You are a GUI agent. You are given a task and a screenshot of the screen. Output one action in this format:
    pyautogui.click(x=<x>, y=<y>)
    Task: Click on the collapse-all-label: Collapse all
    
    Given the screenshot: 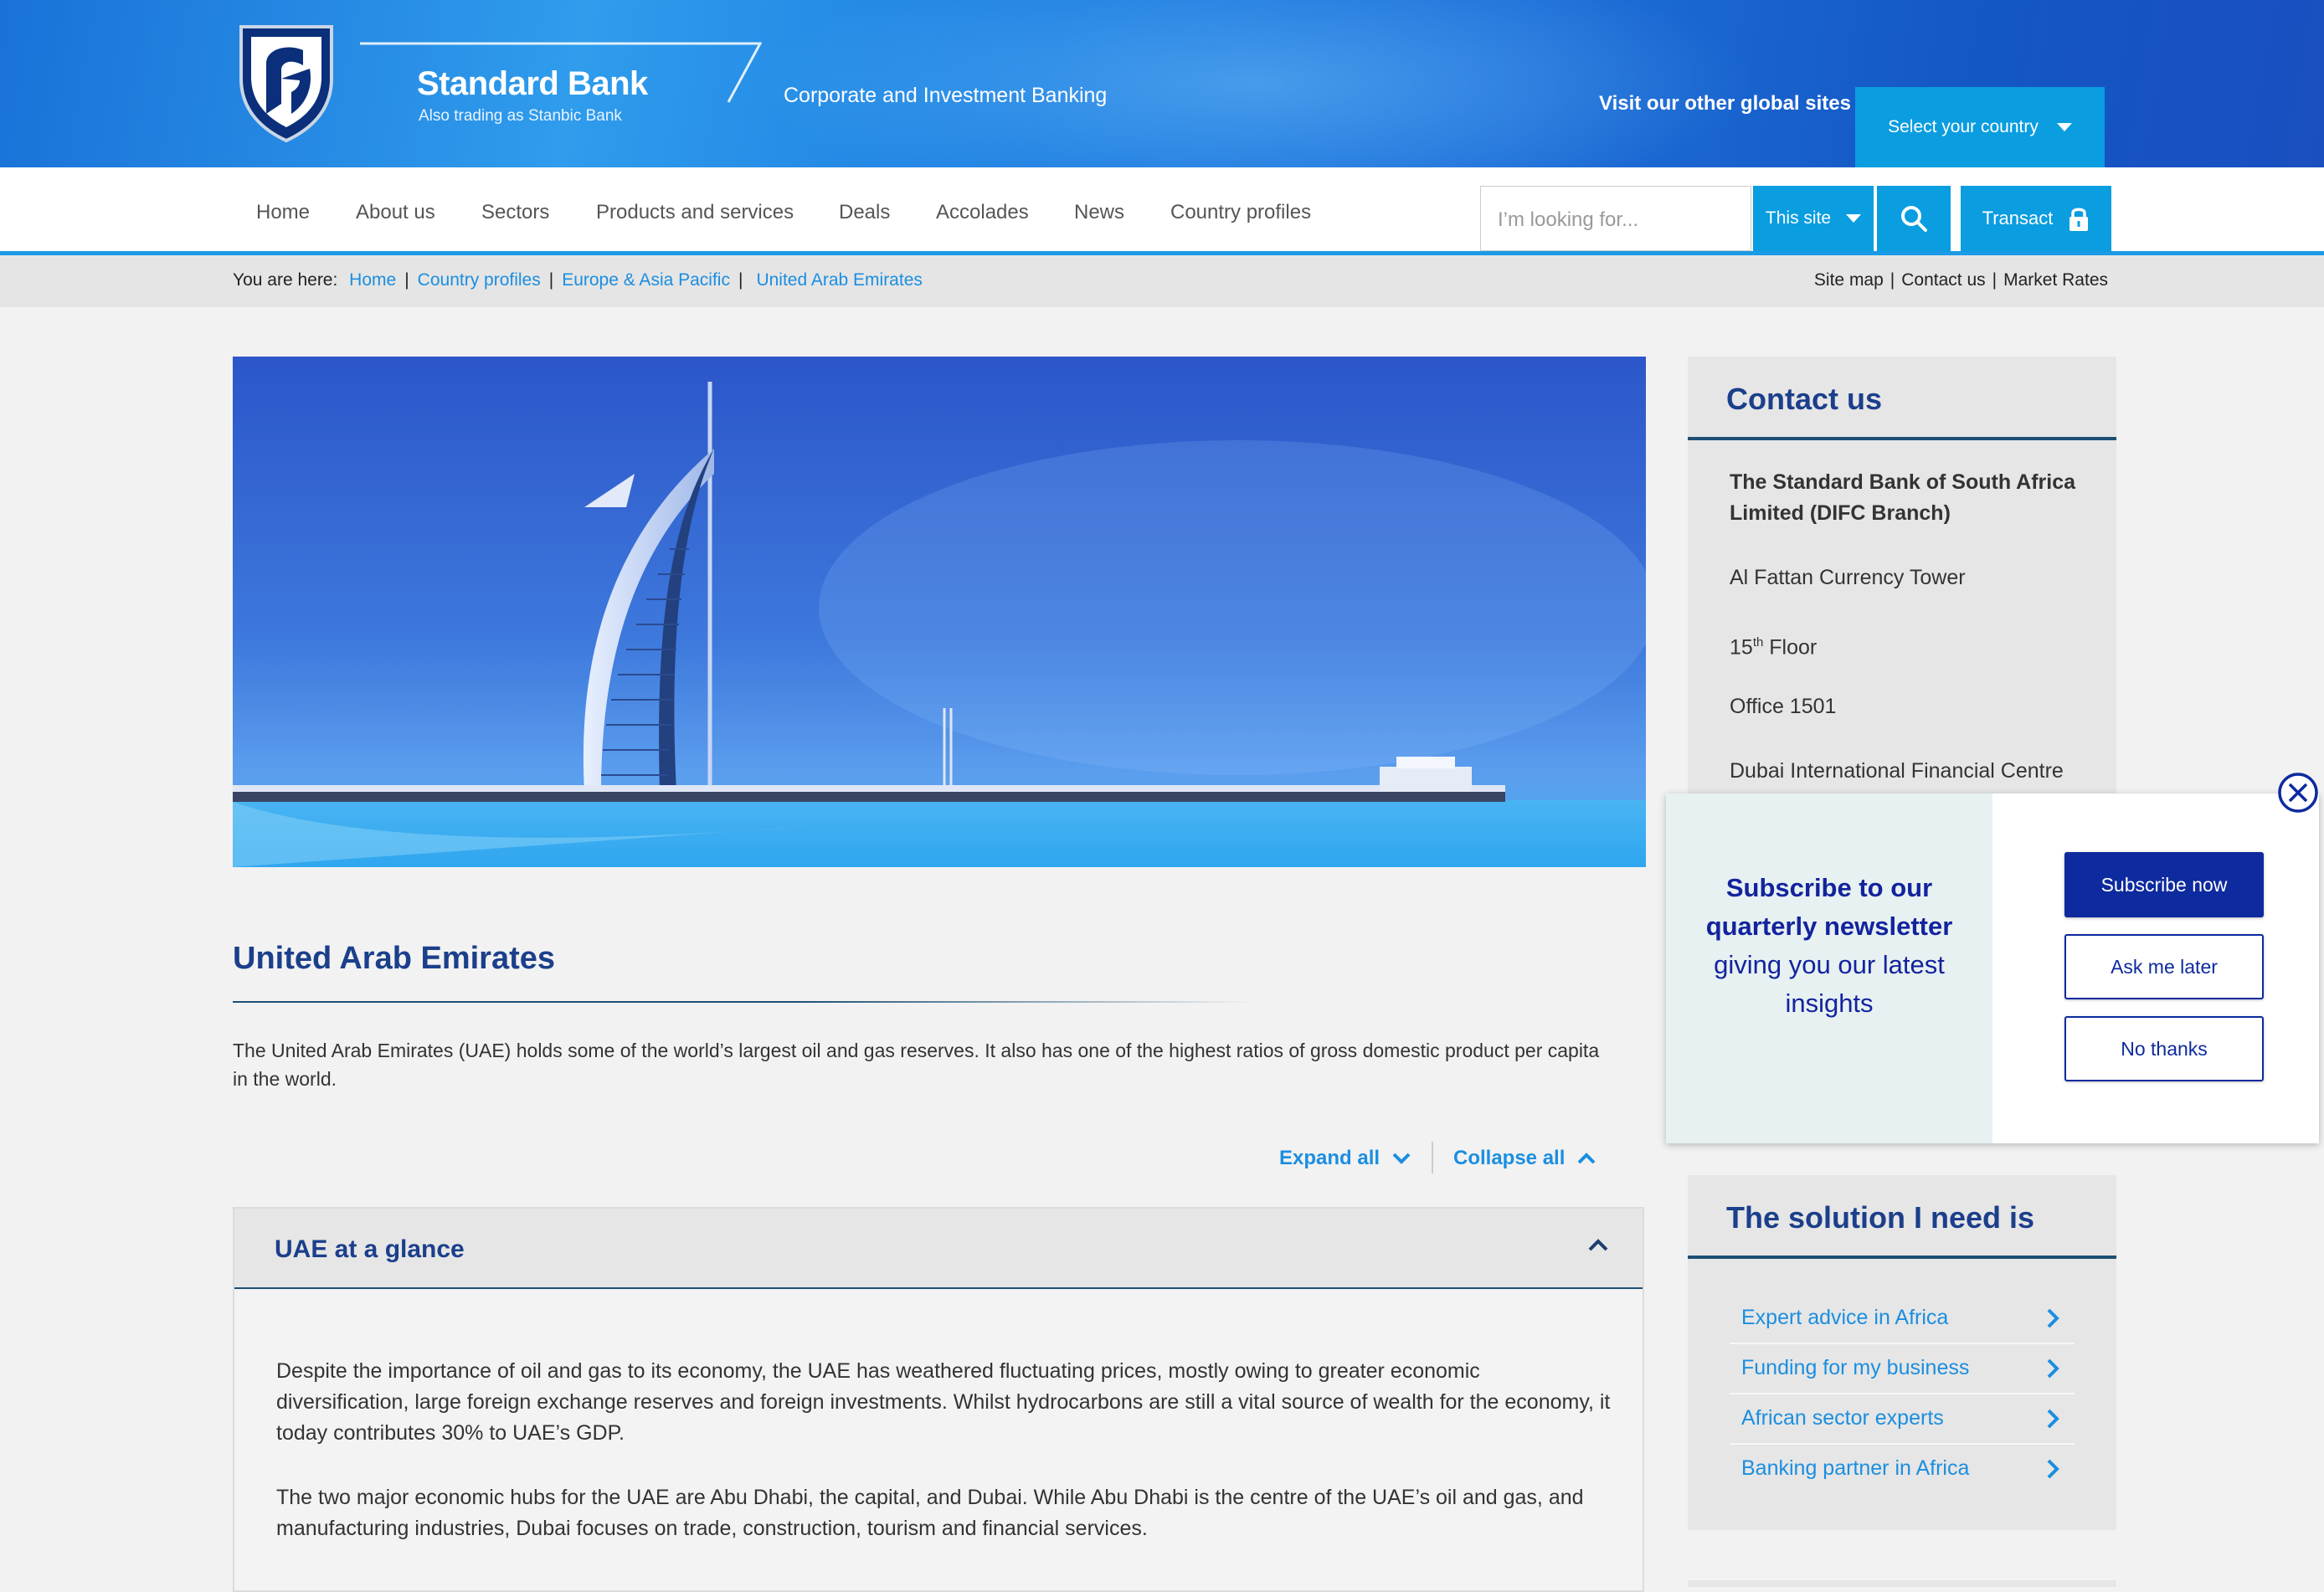 What is the action you would take?
    pyautogui.click(x=1510, y=1158)
    